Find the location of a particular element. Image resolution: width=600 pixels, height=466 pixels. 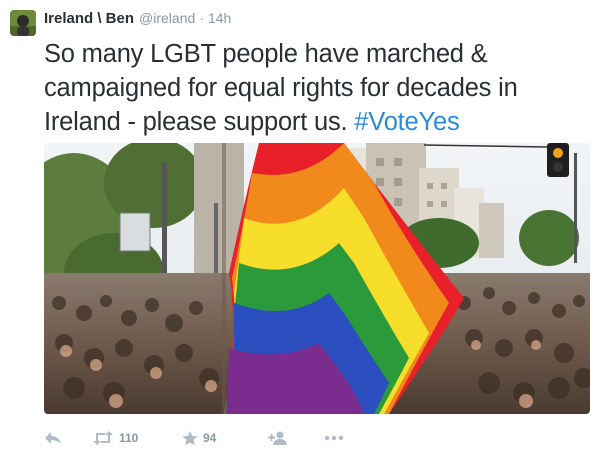

tweet-header: Ireland \ Ben @ireland · 14h is located at coordinates (137, 21).